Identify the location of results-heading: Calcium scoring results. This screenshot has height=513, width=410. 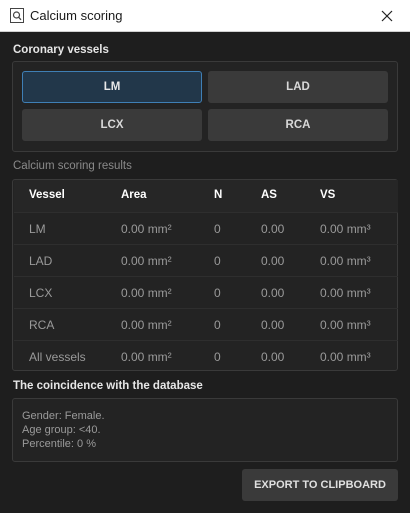
(72, 166).